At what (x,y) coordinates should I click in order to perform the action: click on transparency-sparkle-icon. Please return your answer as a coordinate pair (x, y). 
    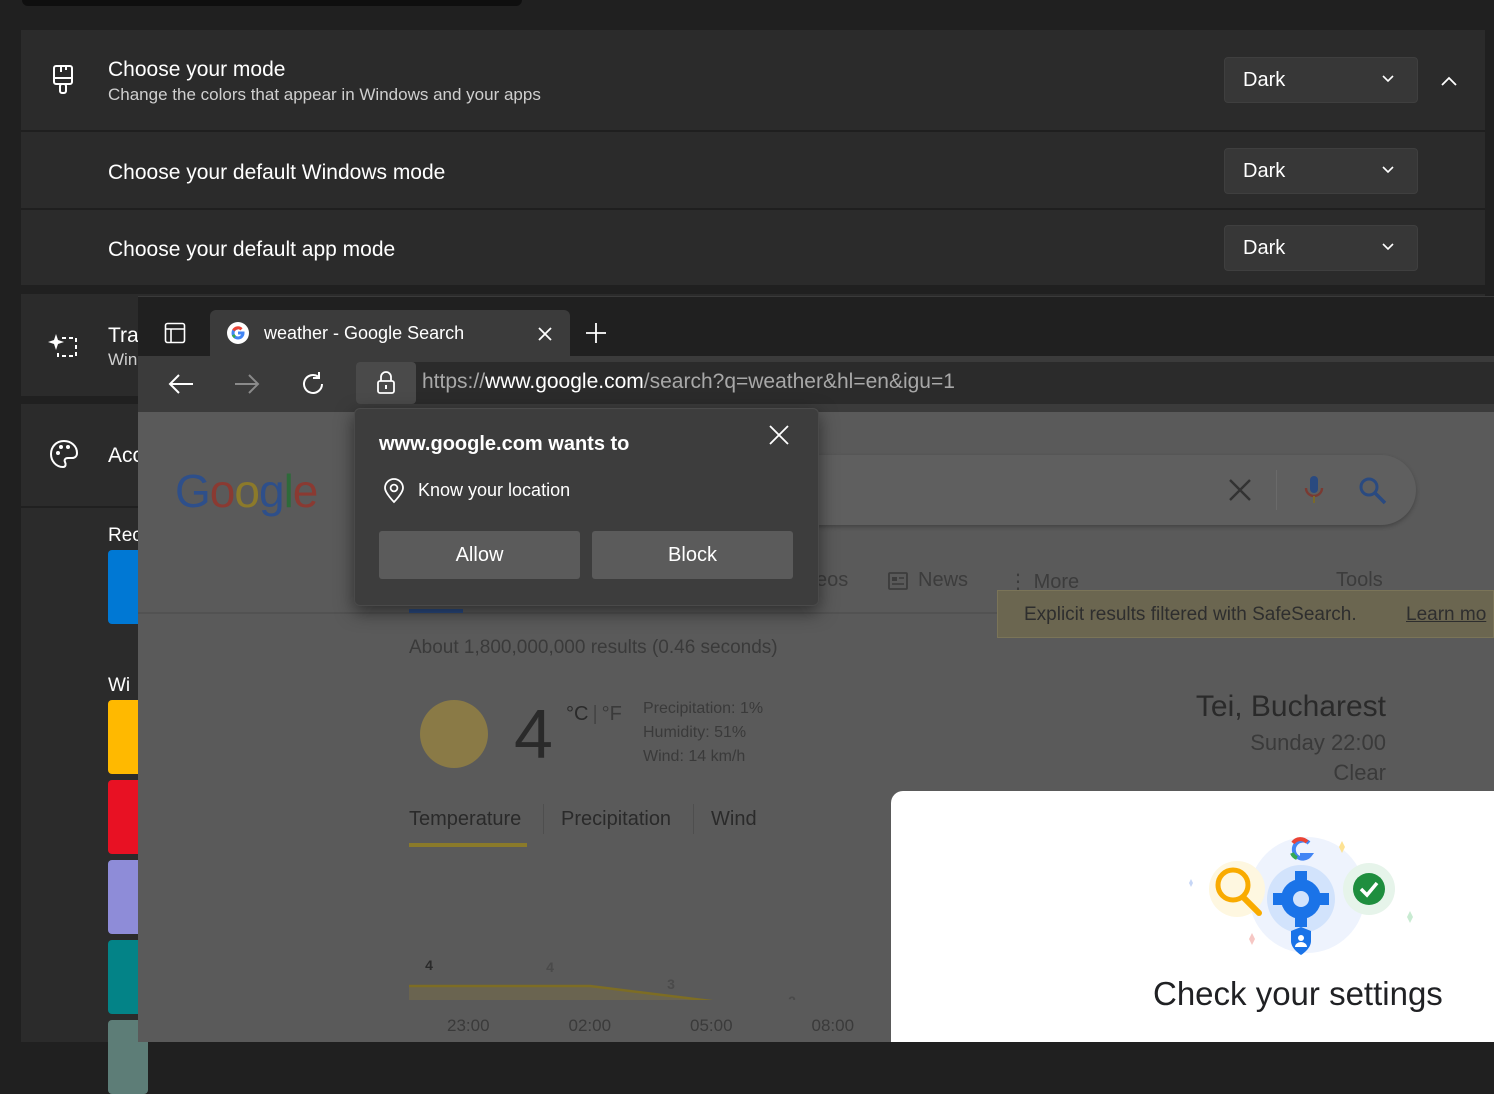
    Looking at the image, I should click on (62, 345).